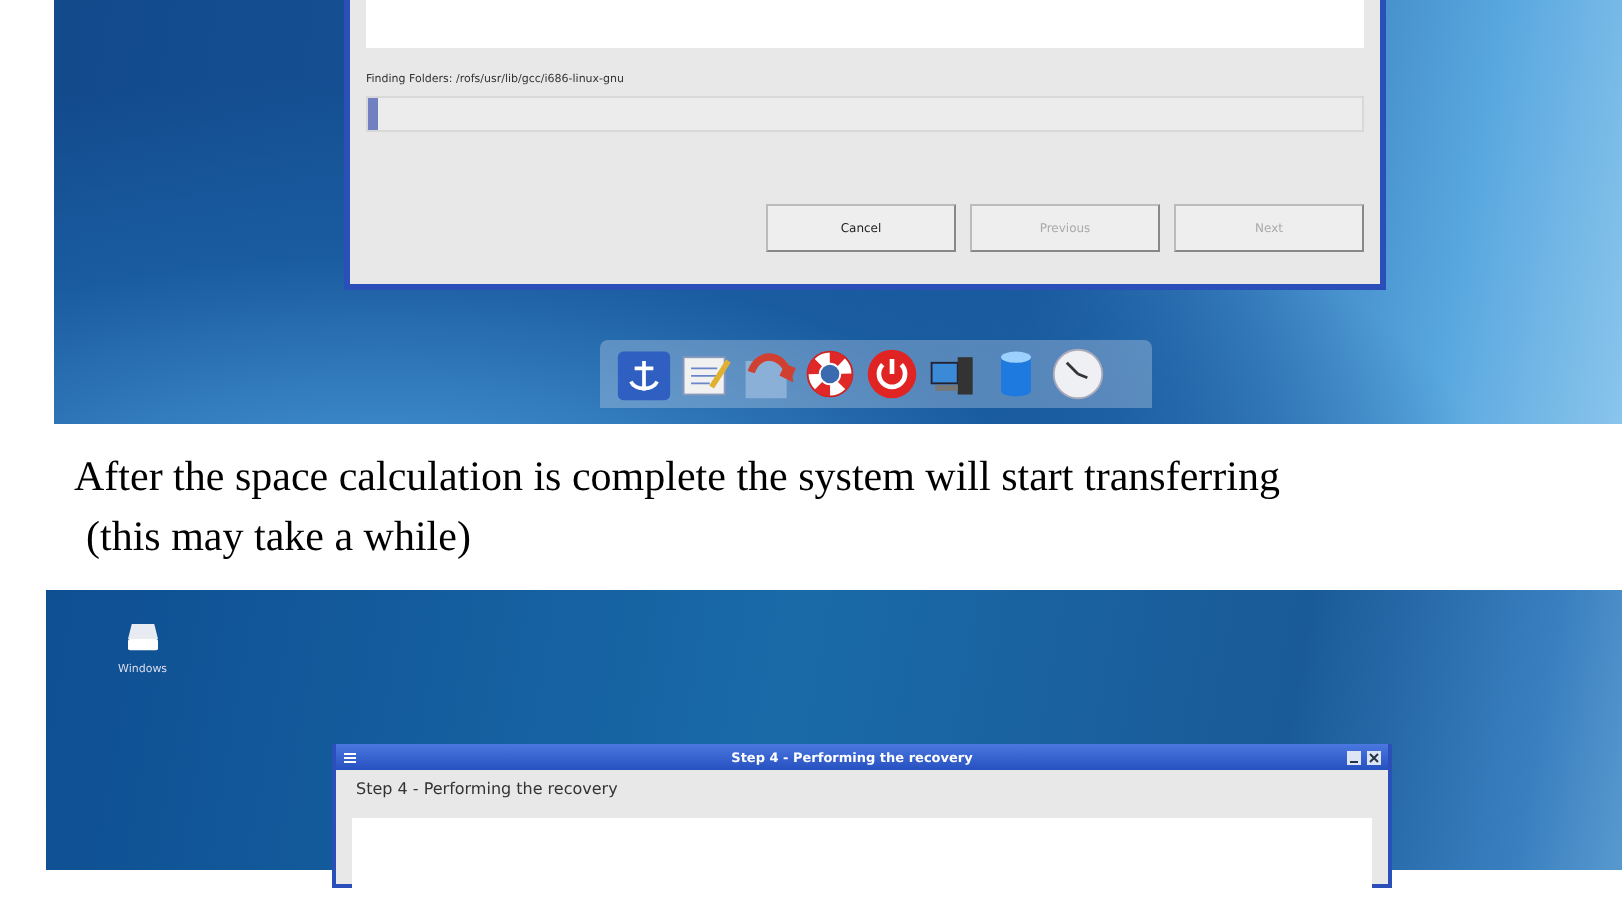 The width and height of the screenshot is (1622, 900). What do you see at coordinates (1374, 757) in the screenshot?
I see `close-icon` at bounding box center [1374, 757].